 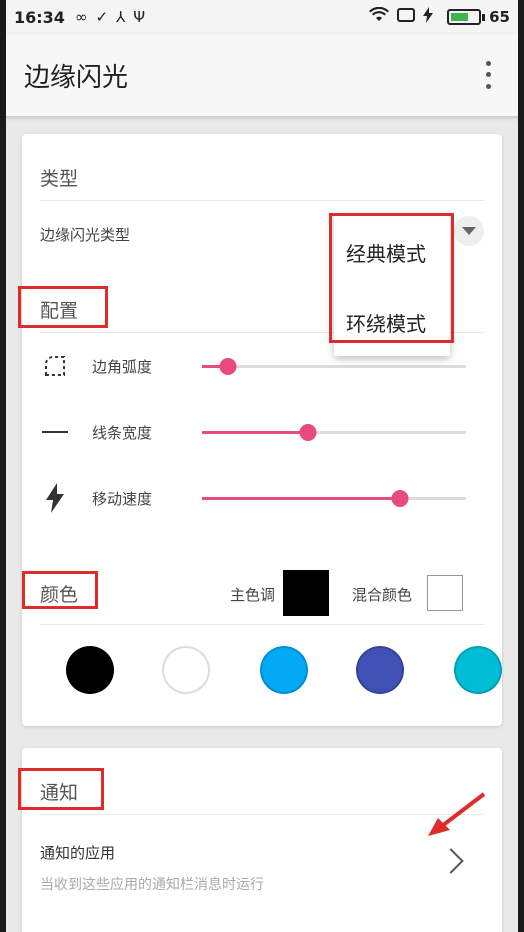 What do you see at coordinates (382, 595) in the screenshot?
I see `mix-color-label: 混合颜色` at bounding box center [382, 595].